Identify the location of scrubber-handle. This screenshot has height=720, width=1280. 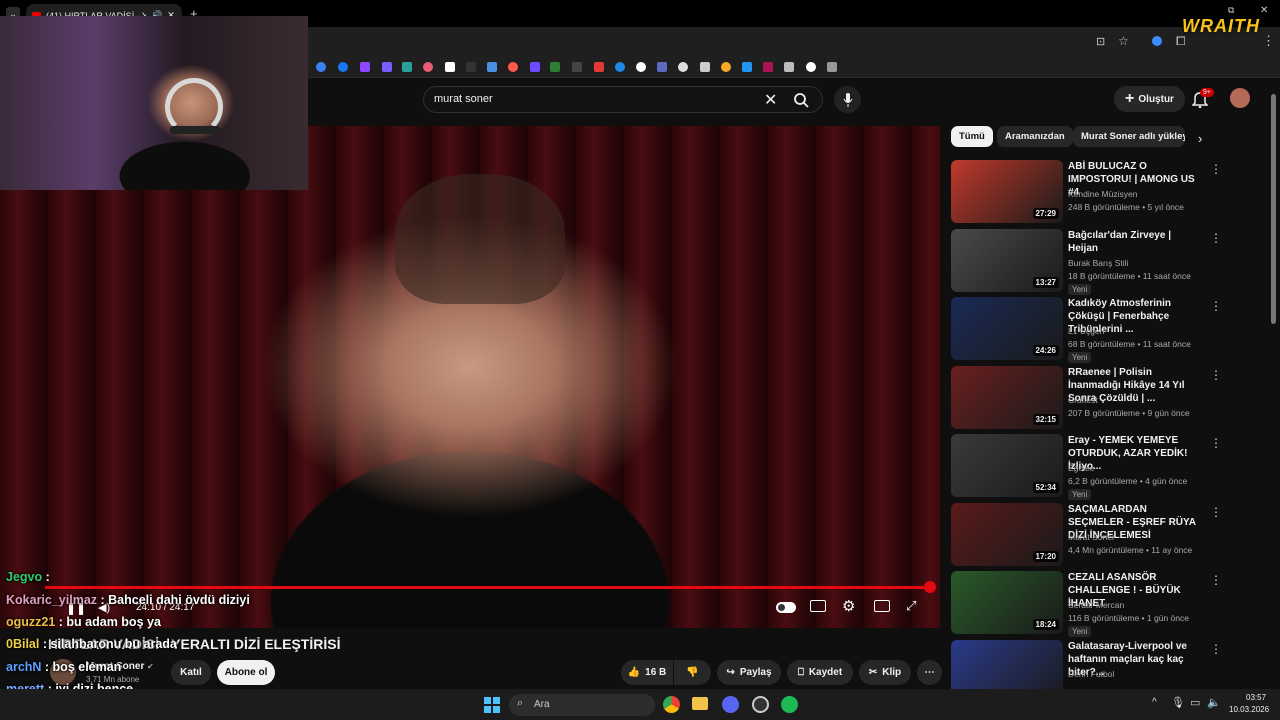
(930, 587).